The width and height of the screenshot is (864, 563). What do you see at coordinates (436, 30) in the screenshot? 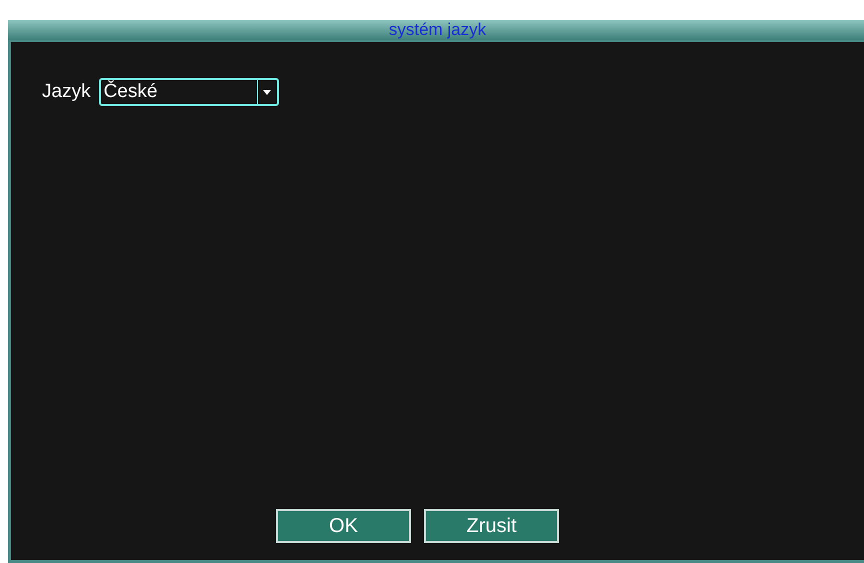
I see `window-title: systém jazyk` at bounding box center [436, 30].